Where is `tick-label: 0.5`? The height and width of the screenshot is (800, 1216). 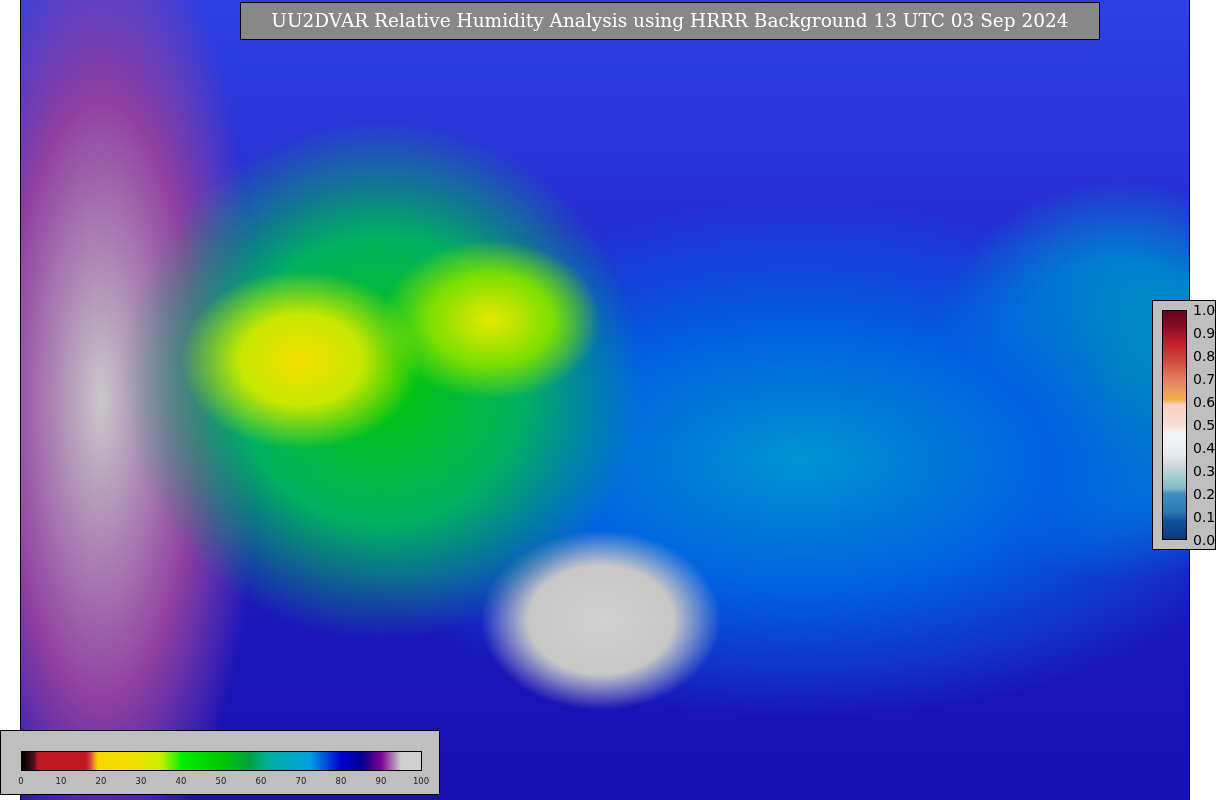 tick-label: 0.5 is located at coordinates (1204, 425).